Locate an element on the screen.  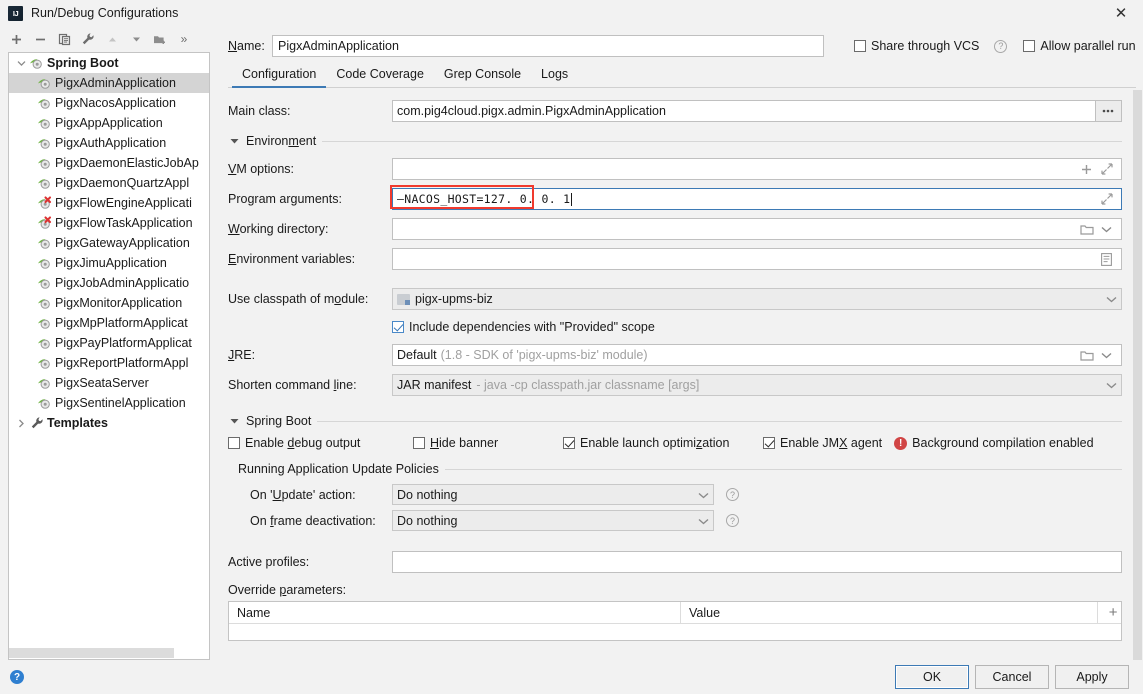
add-configuration-button is located at coordinates (16, 39).